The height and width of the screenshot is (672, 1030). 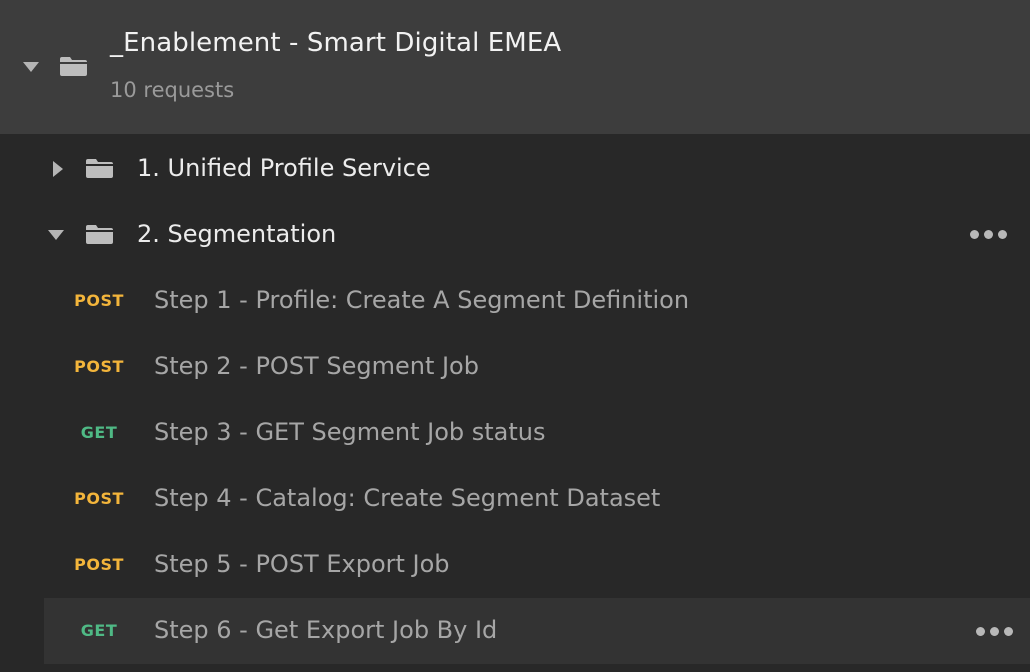 What do you see at coordinates (335, 43) in the screenshot?
I see `collection-title: _Enablement - Smart Digital EMEA` at bounding box center [335, 43].